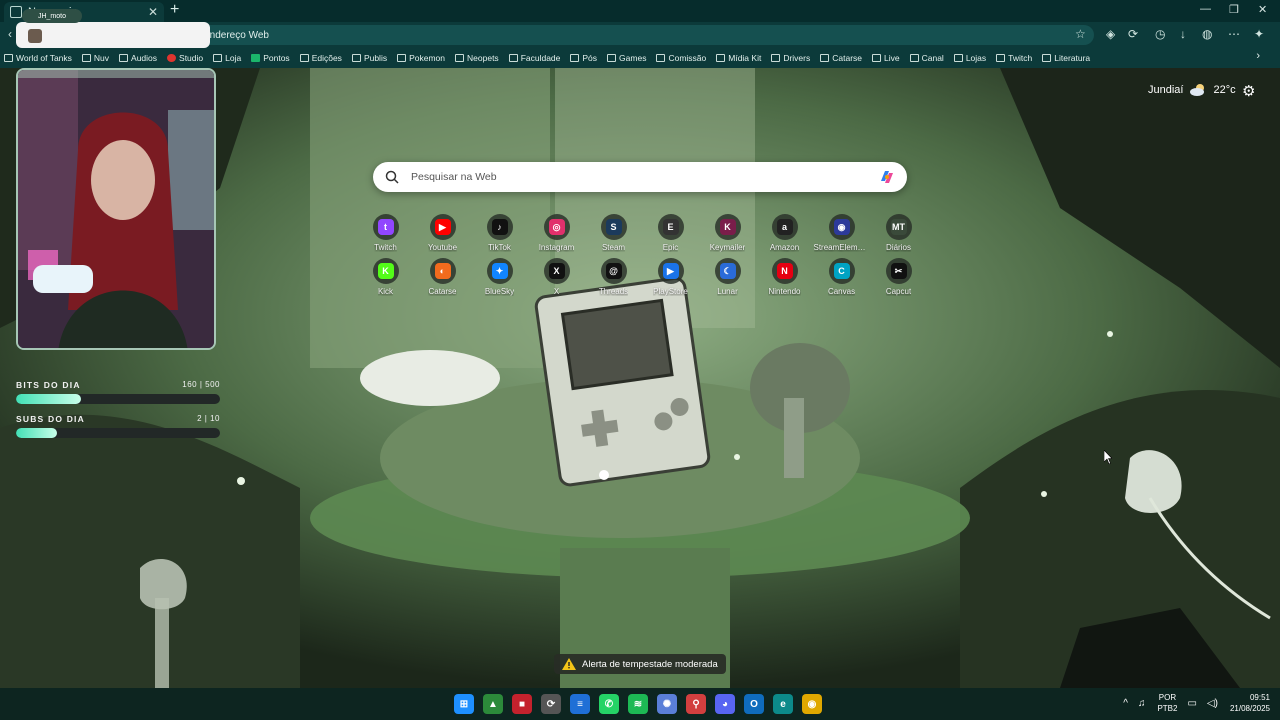 The height and width of the screenshot is (720, 1280). Describe the element at coordinates (727, 233) in the screenshot. I see `quick-link-keymailer: K Keymailer` at that location.